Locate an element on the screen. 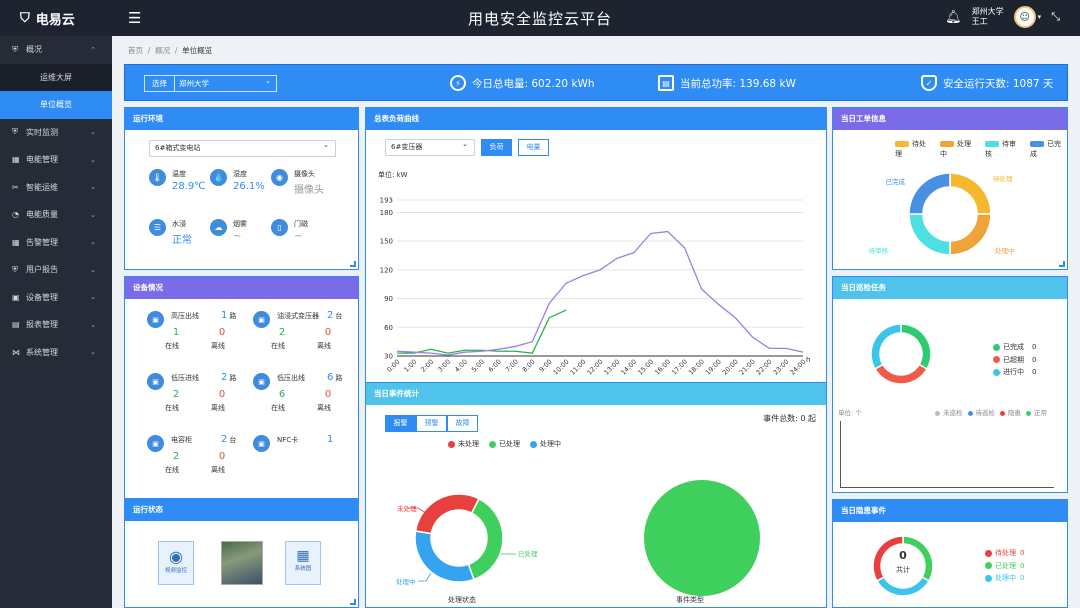 The height and width of the screenshot is (608, 1080). report-icon: ▤ is located at coordinates (16, 325).